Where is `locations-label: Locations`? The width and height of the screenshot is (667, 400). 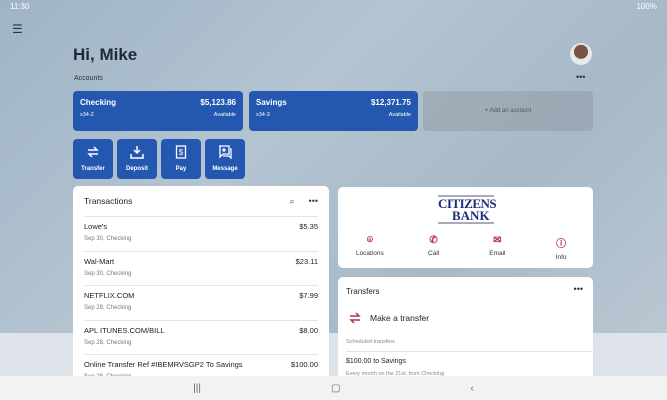 locations-label: Locations is located at coordinates (369, 253).